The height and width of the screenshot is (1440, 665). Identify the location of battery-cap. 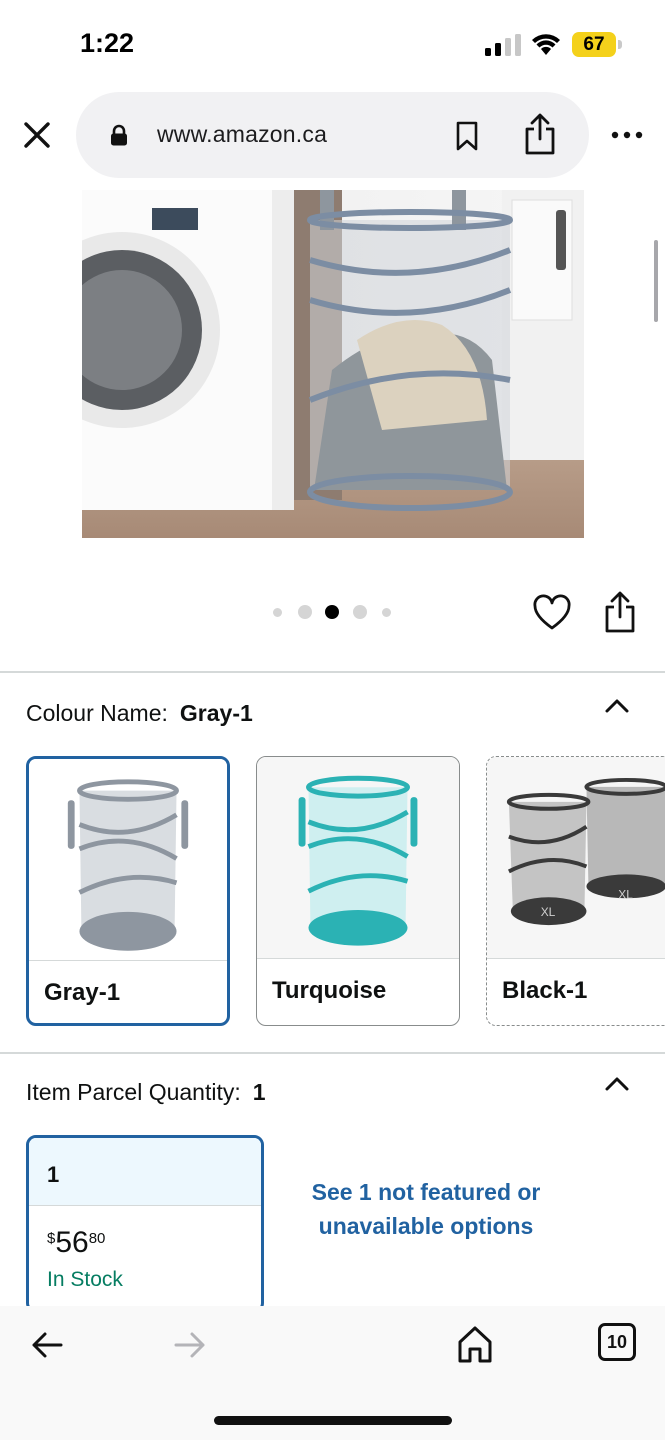
(620, 44).